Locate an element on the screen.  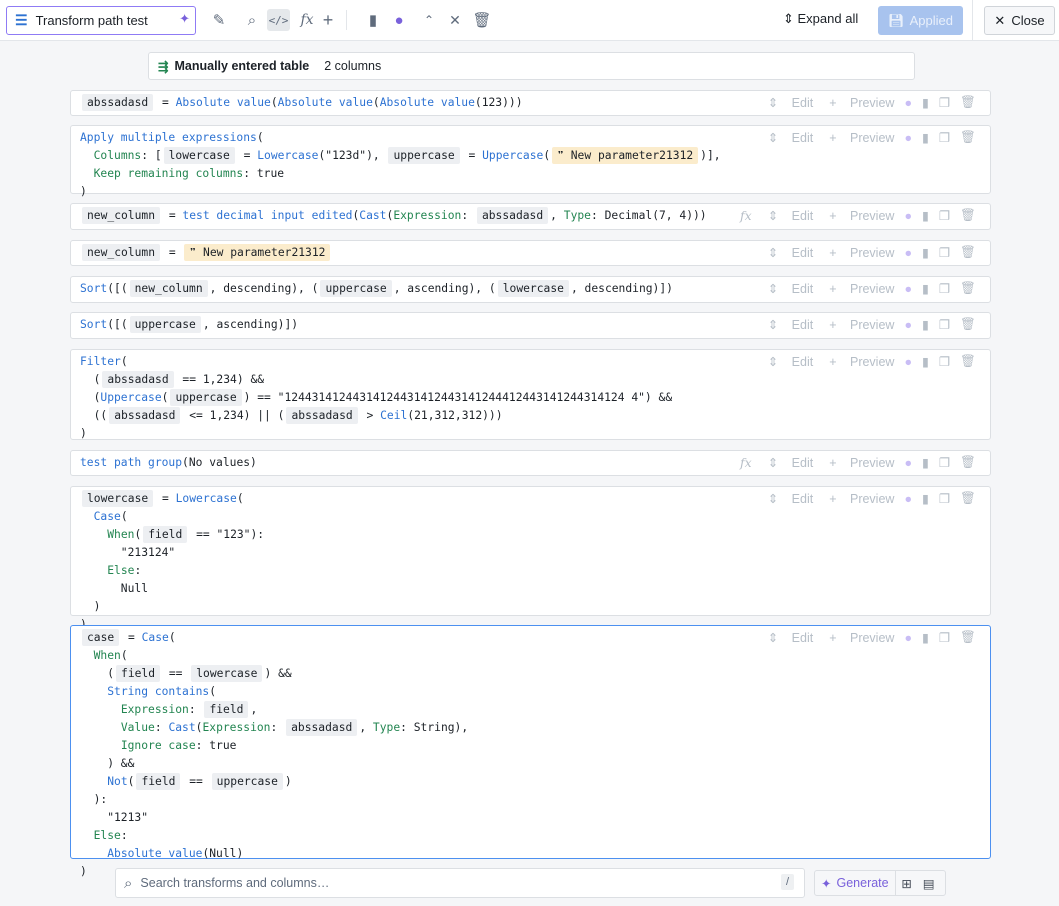
search-preview-icon: ⌕ is located at coordinates (252, 20).